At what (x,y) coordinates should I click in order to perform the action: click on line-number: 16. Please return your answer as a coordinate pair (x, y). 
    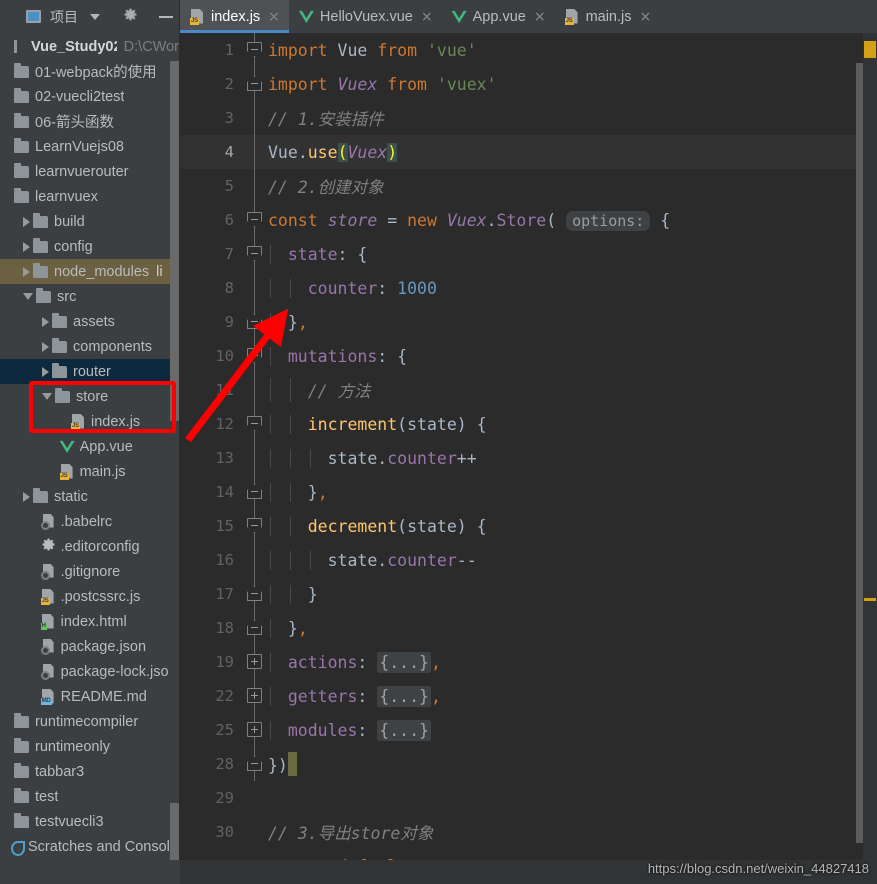
    Looking at the image, I should click on (211, 560).